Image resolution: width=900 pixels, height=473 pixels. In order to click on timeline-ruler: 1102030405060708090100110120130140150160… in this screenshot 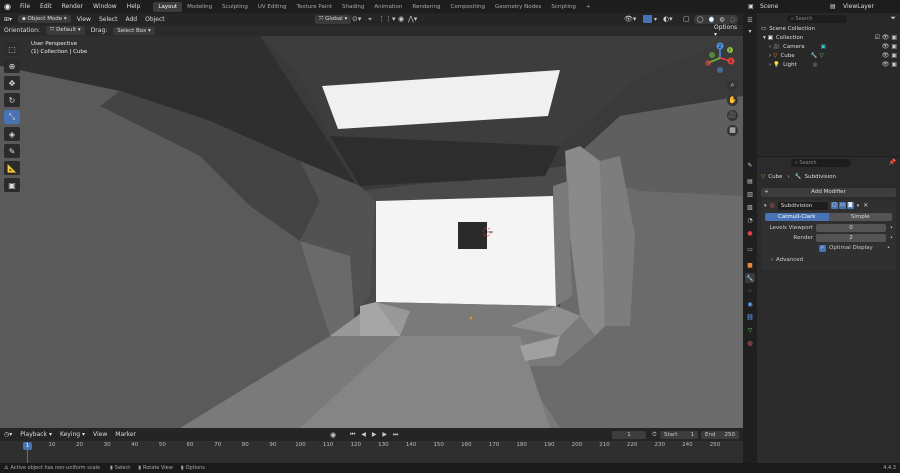, I will do `click(371, 452)`.